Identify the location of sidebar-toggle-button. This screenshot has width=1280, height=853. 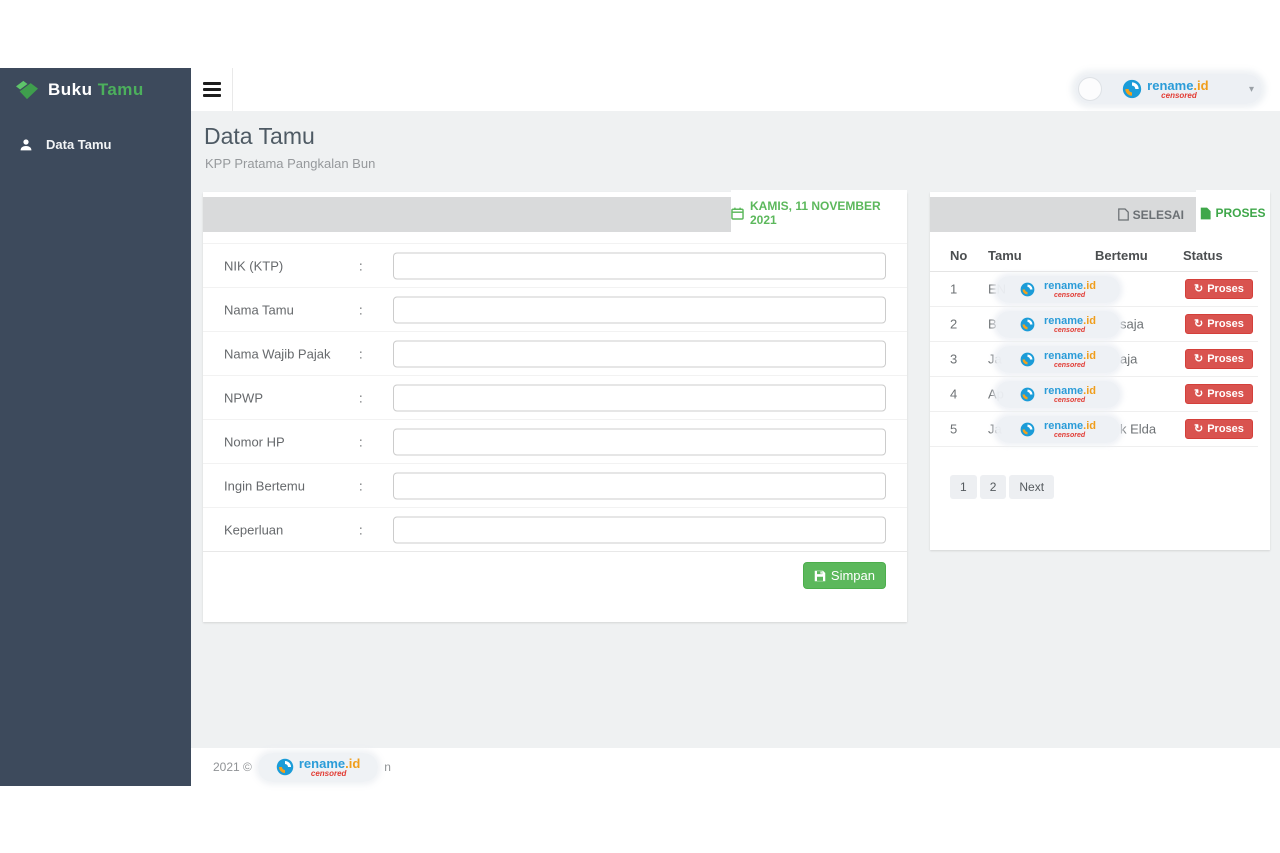
(212, 89).